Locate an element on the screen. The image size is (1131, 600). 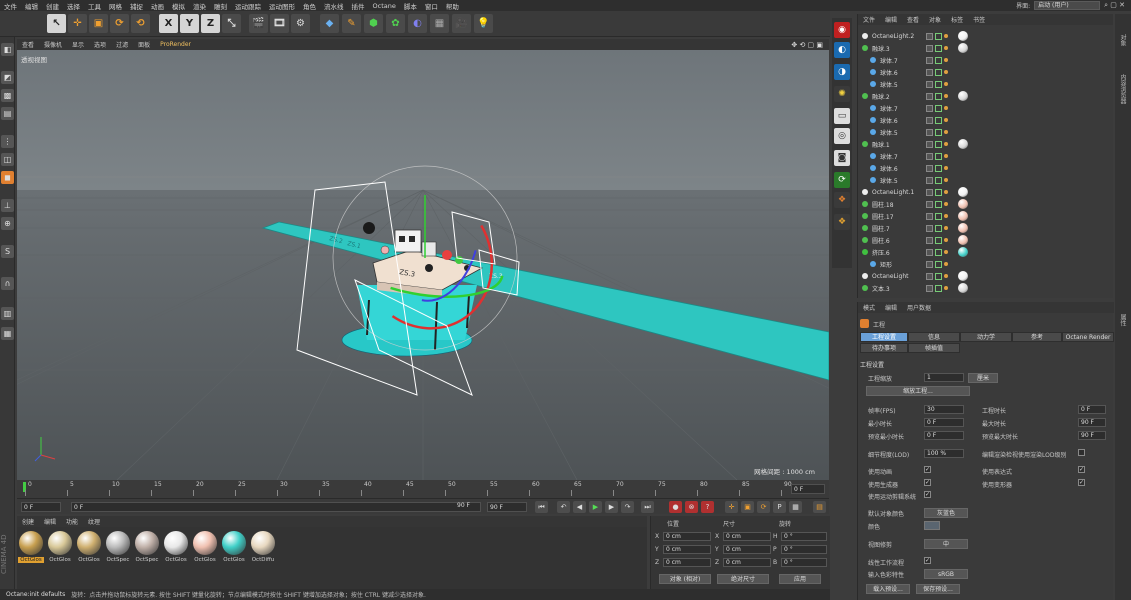
coord-position-input: 0 cm is located at coordinates (687, 562).